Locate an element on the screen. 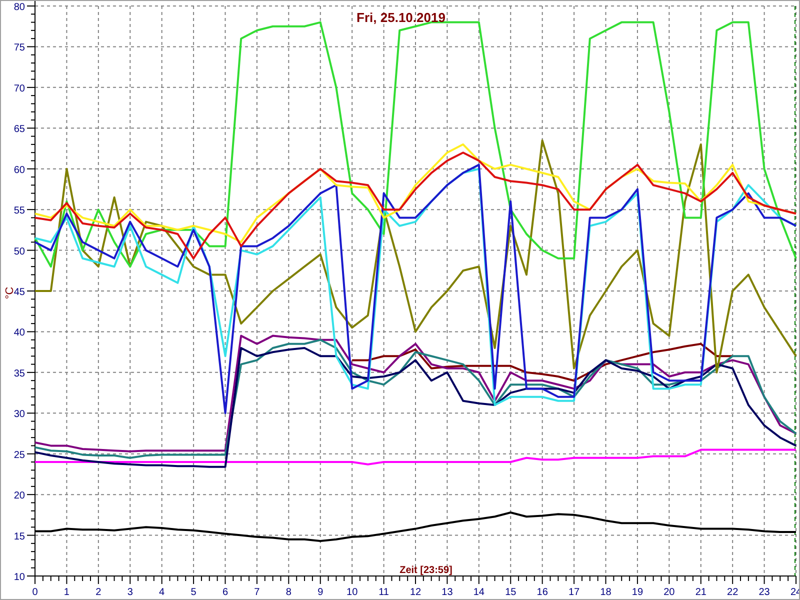  x-tick-label: 16 is located at coordinates (542, 592).